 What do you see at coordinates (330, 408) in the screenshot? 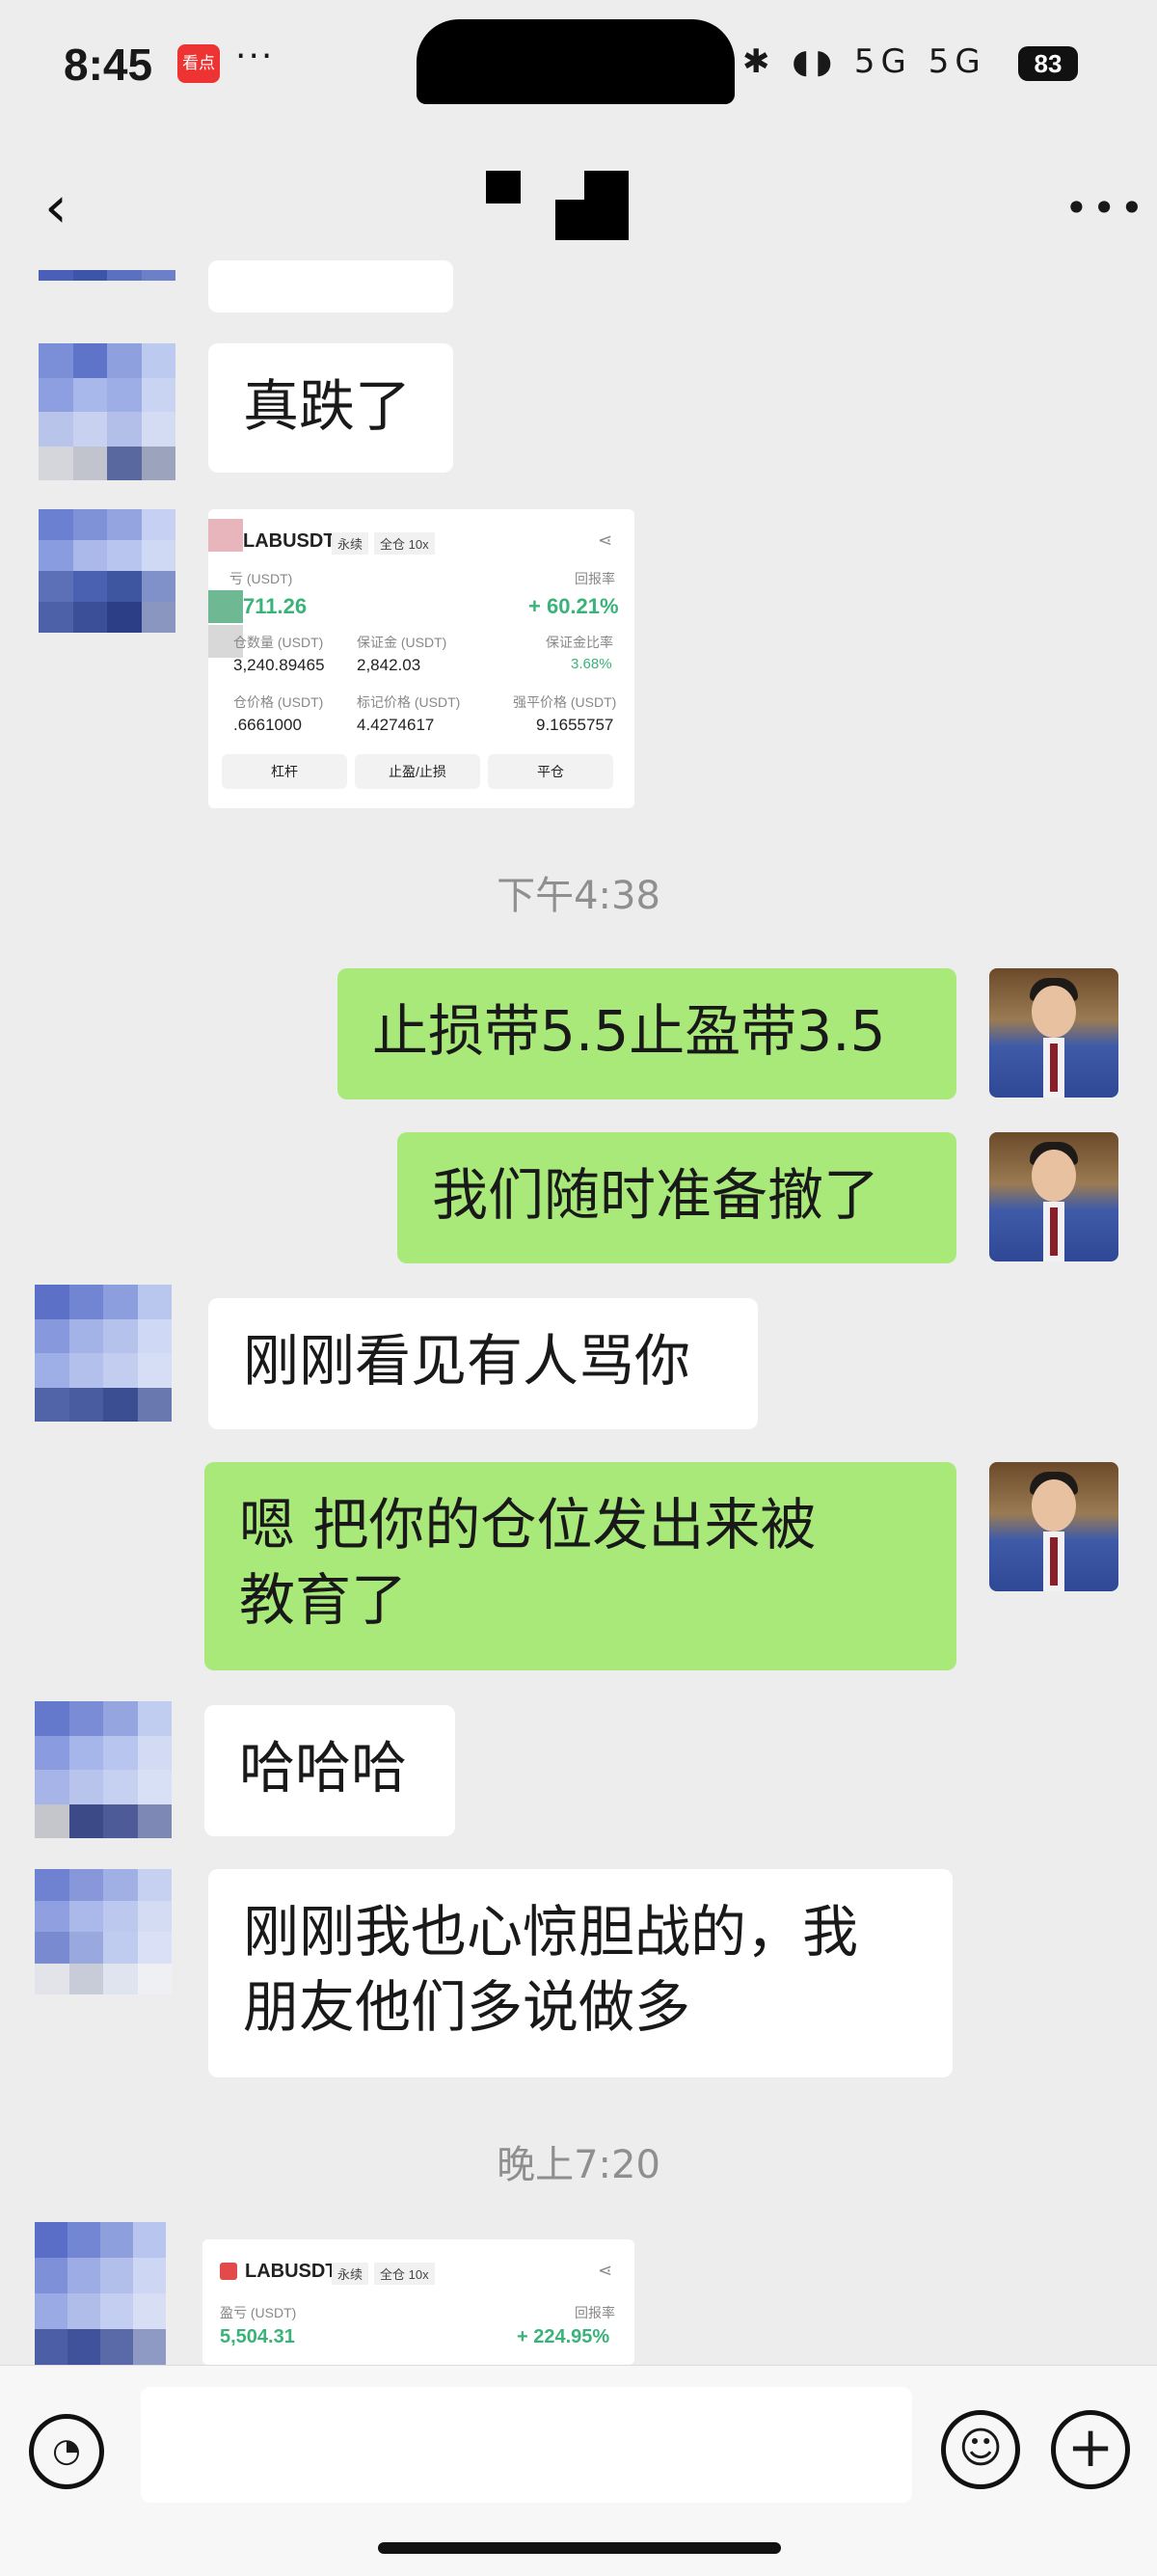
I see `message-bubble: 真跌了` at bounding box center [330, 408].